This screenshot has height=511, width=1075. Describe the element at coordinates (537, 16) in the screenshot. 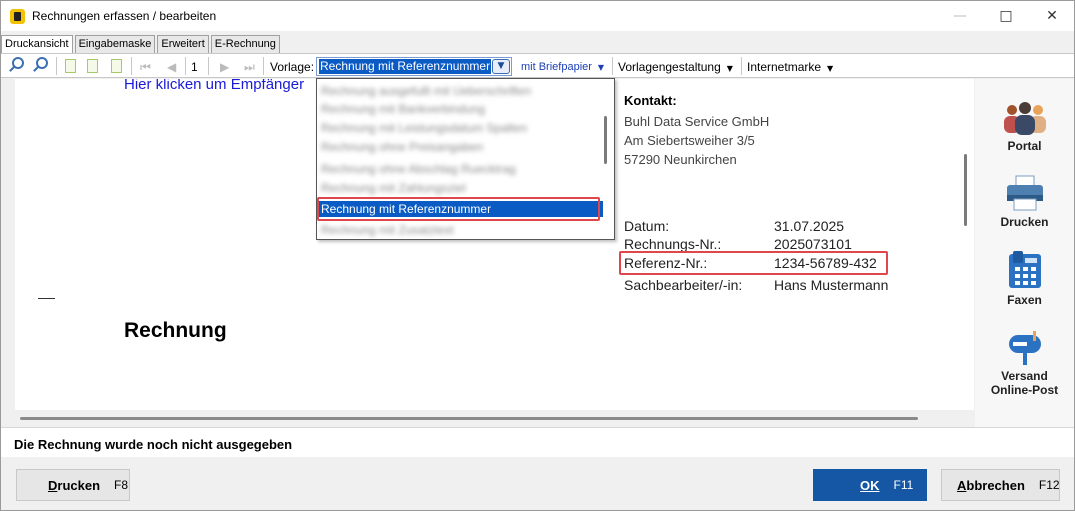

I see `title-bar: Rechnungen erfassen / bearbeiten — □ ✕` at that location.